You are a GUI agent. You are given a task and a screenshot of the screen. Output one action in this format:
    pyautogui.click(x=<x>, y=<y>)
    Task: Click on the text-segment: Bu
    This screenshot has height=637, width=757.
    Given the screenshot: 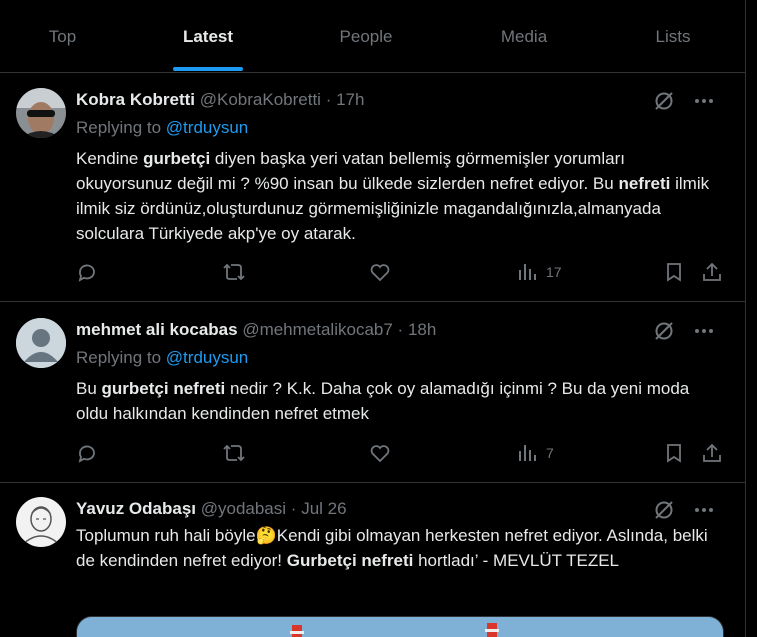 What is the action you would take?
    pyautogui.click(x=89, y=388)
    